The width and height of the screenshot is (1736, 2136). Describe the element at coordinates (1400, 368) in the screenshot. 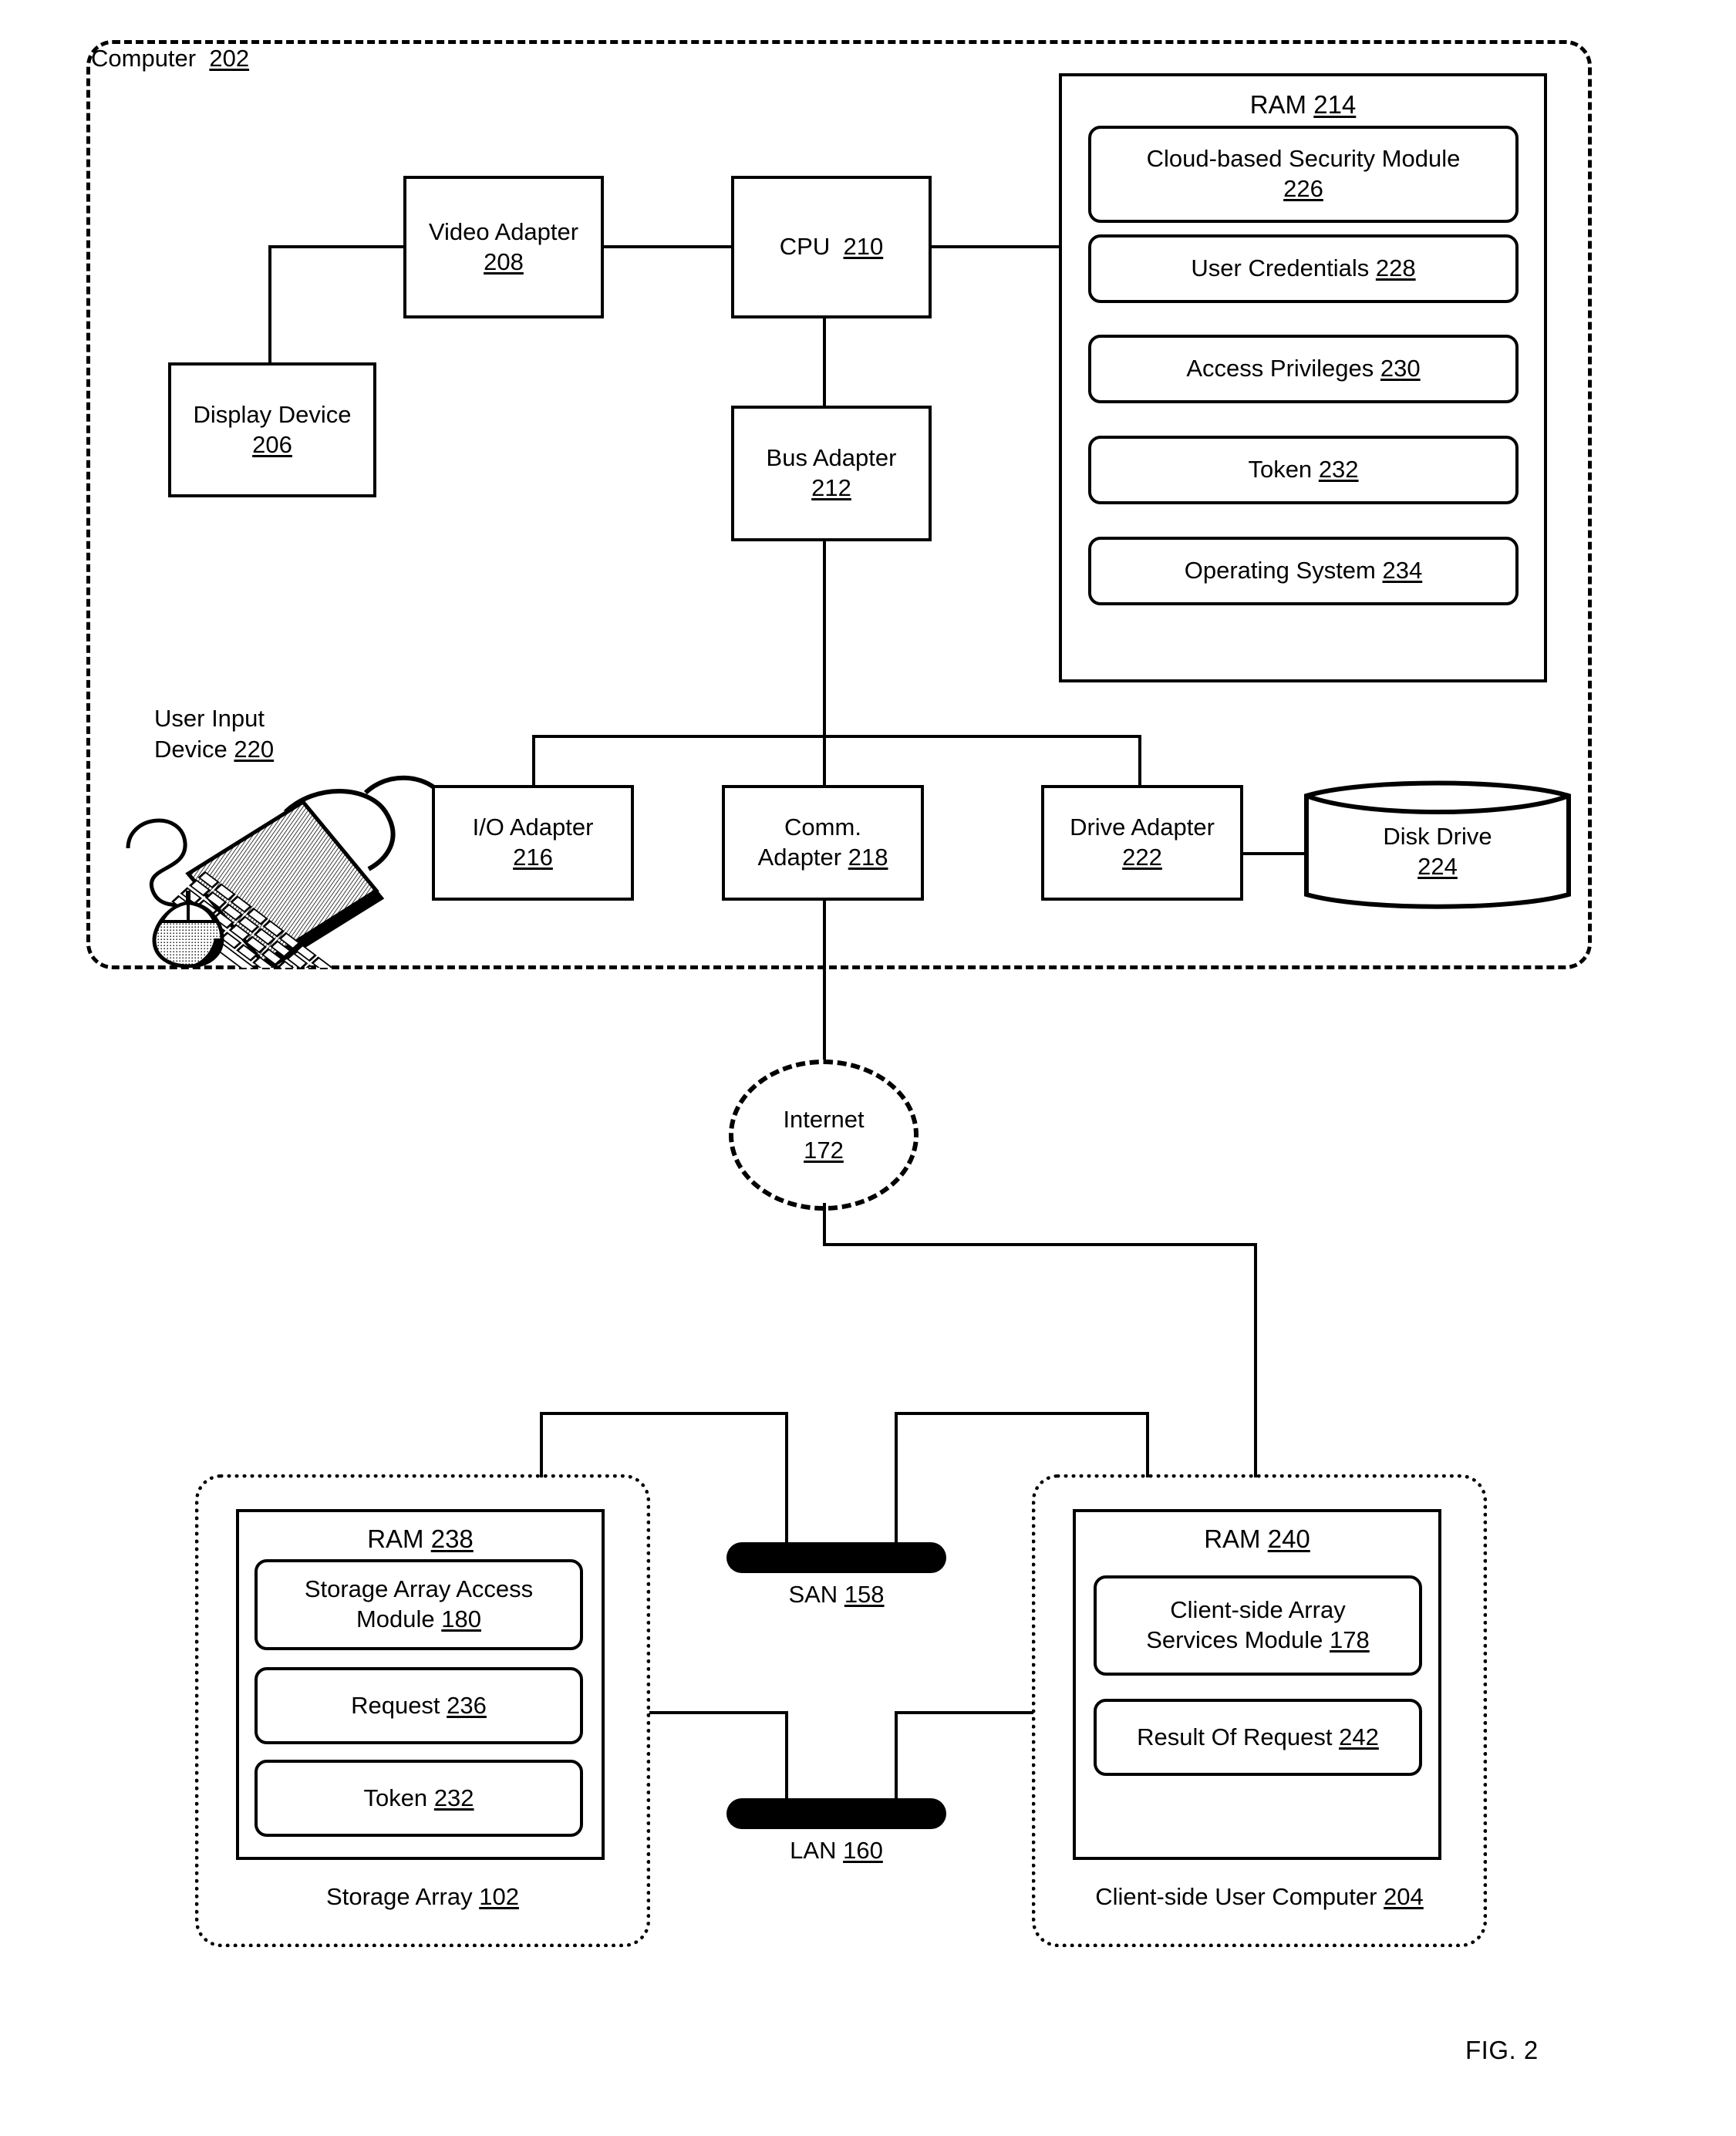

I see `module-access-privileges-num: 230` at that location.